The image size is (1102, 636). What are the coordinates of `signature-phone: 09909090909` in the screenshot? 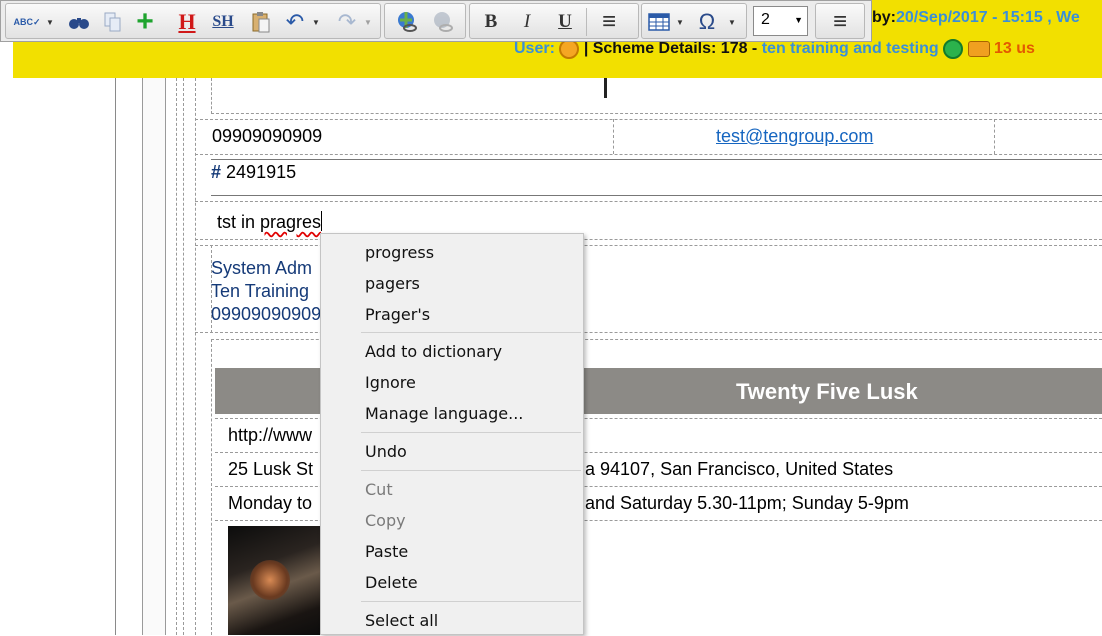 It's located at (266, 314).